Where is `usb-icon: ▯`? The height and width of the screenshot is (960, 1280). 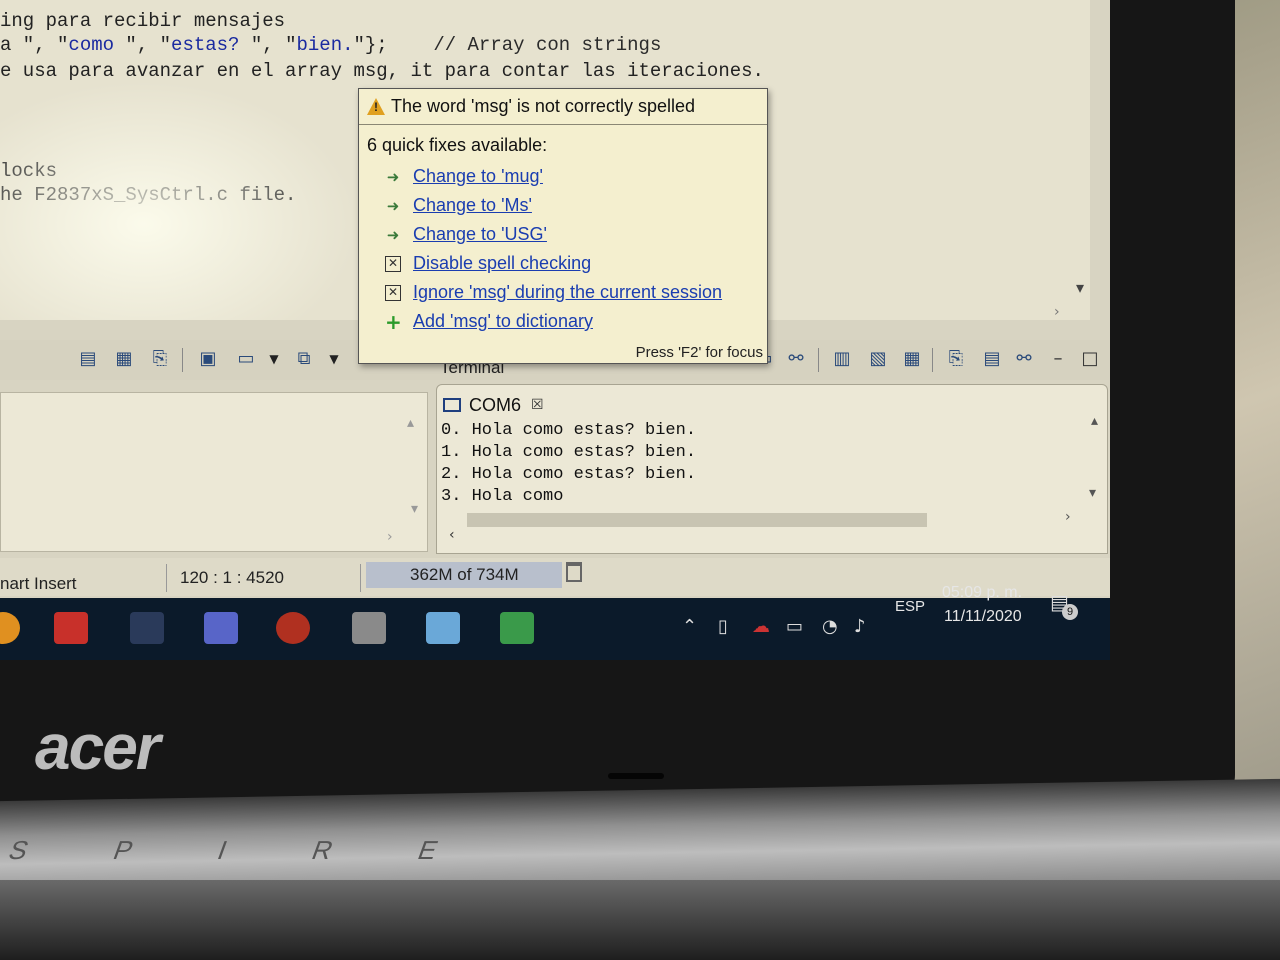 usb-icon: ▯ is located at coordinates (723, 626).